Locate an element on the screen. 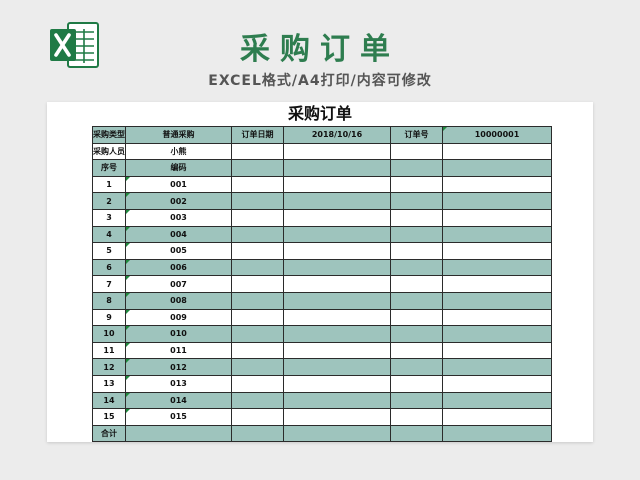 The image size is (640, 480). row-code: 006 is located at coordinates (178, 267).